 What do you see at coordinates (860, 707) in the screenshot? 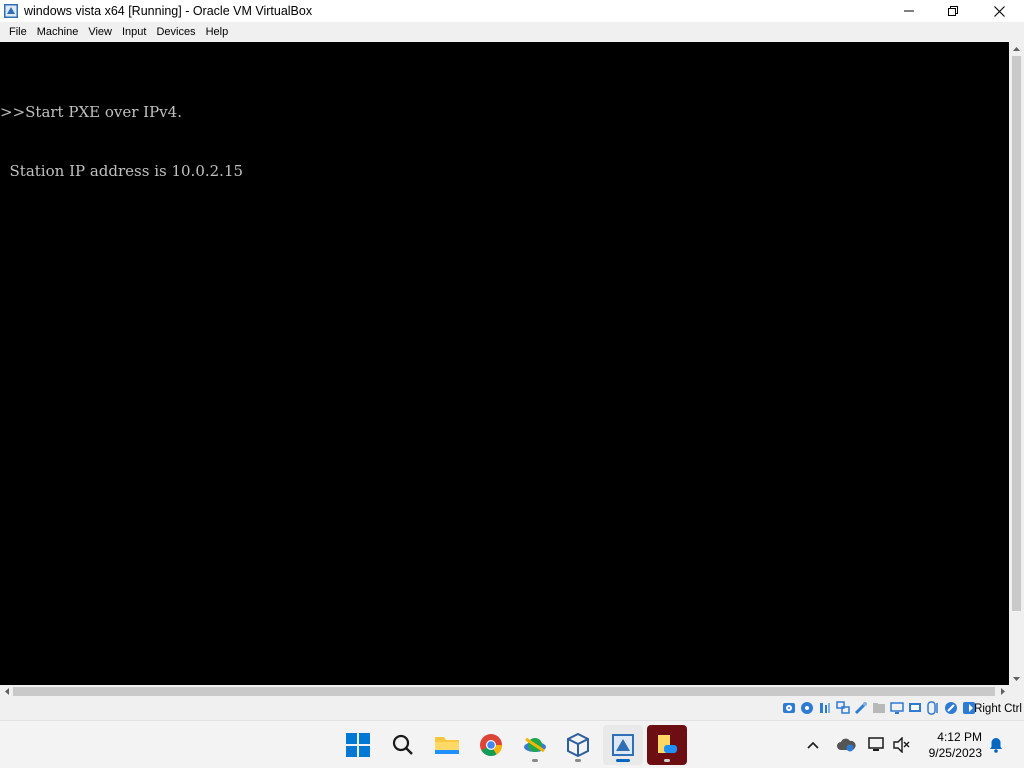
I see `usb-icon` at bounding box center [860, 707].